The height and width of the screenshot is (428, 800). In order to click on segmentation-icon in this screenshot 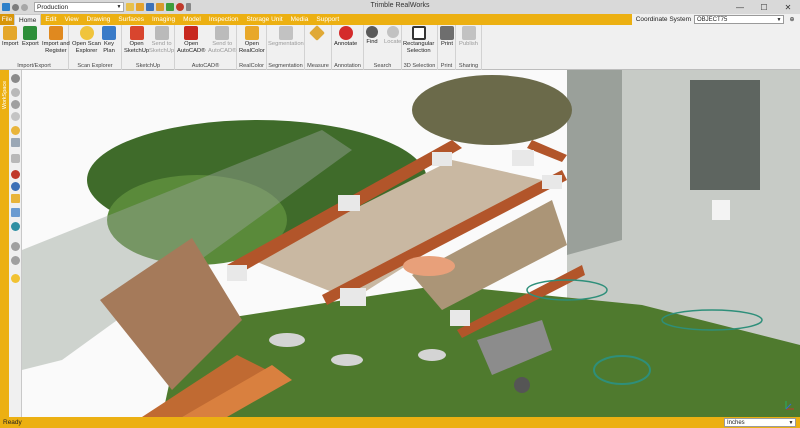, I will do `click(285, 33)`.